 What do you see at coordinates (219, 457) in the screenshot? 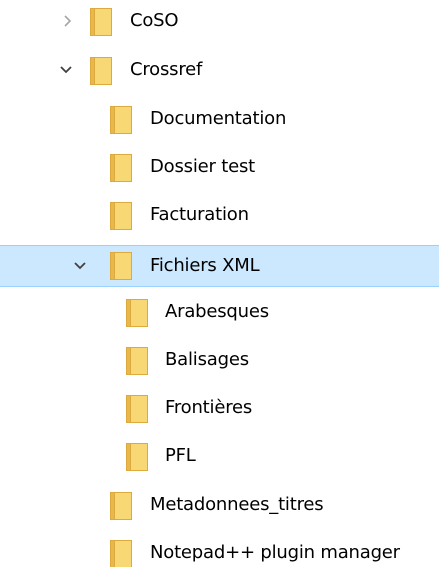
I see `tree-item-pfl: PFL` at bounding box center [219, 457].